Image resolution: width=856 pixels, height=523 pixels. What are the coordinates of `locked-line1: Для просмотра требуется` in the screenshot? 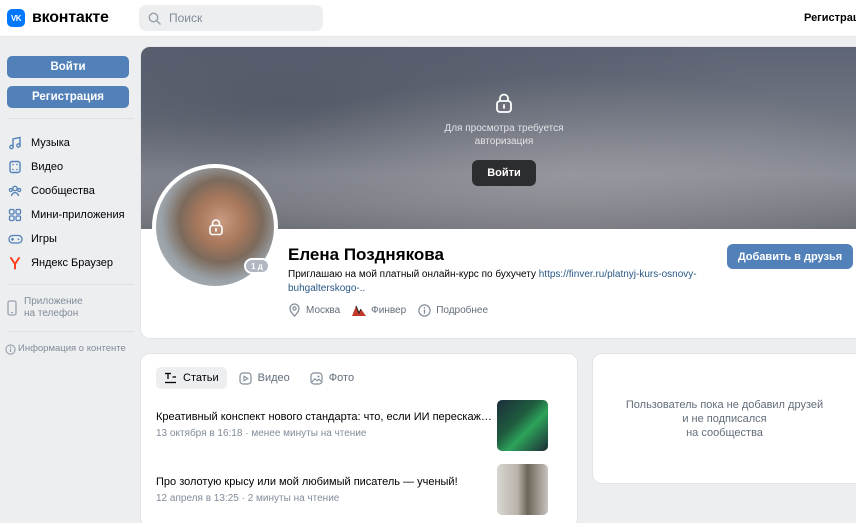 It's located at (504, 128).